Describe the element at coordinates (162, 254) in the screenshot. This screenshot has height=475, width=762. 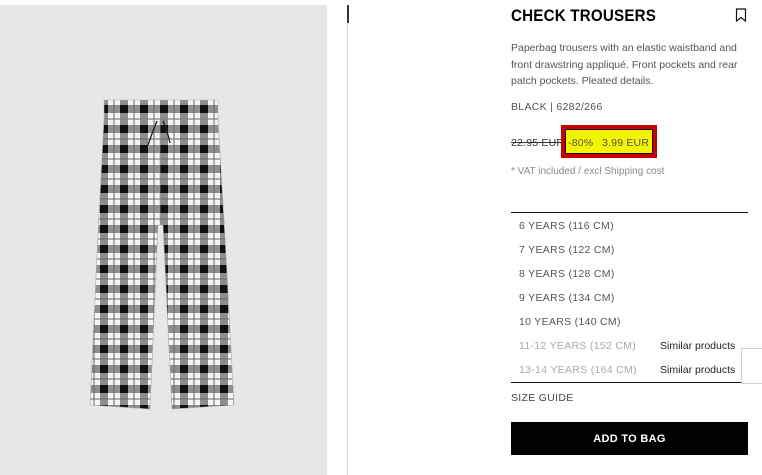
I see `trousers-illustration` at that location.